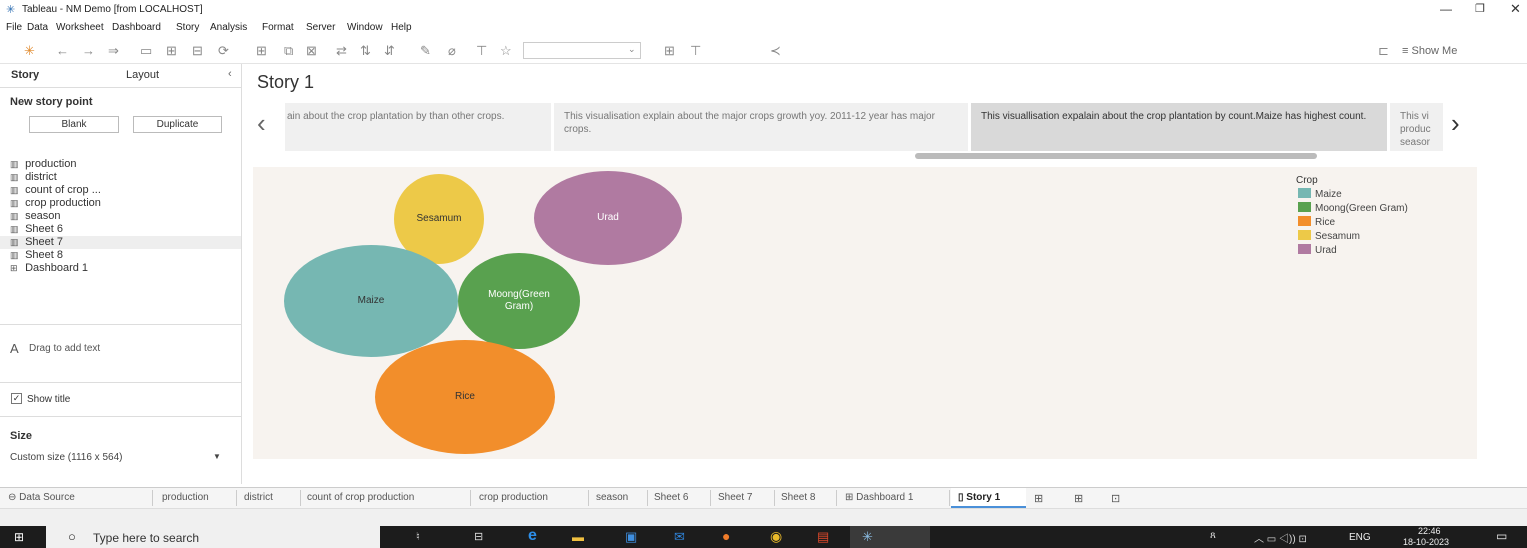  I want to click on swap-icon: ⇄, so click(341, 51).